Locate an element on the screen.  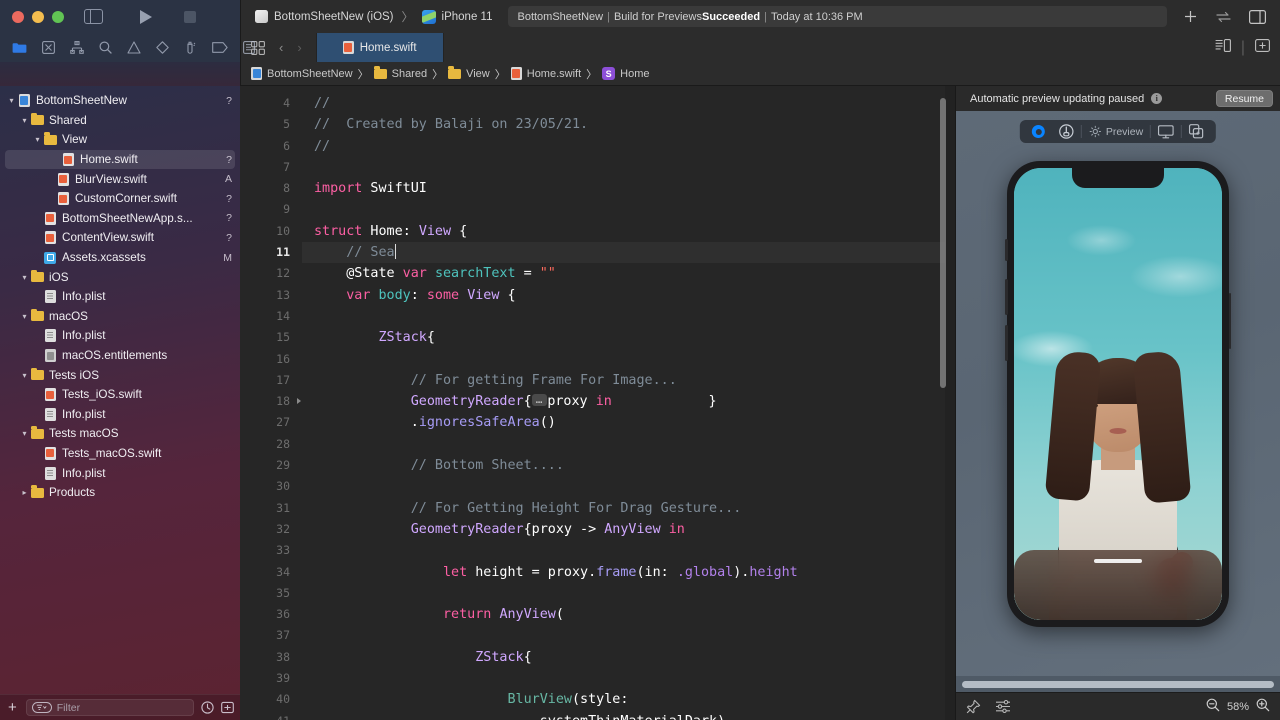
folder-icon is located at coordinates (19, 48).